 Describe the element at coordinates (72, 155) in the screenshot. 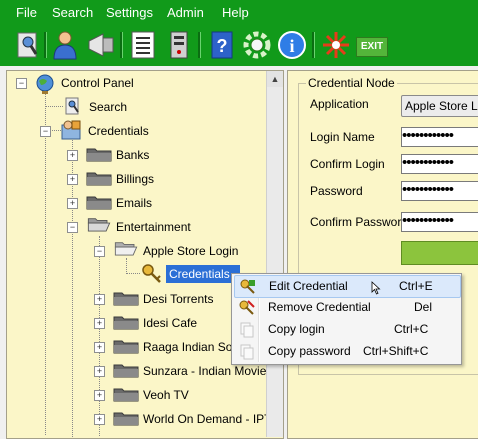

I see `expand-toggle-banks: +` at that location.